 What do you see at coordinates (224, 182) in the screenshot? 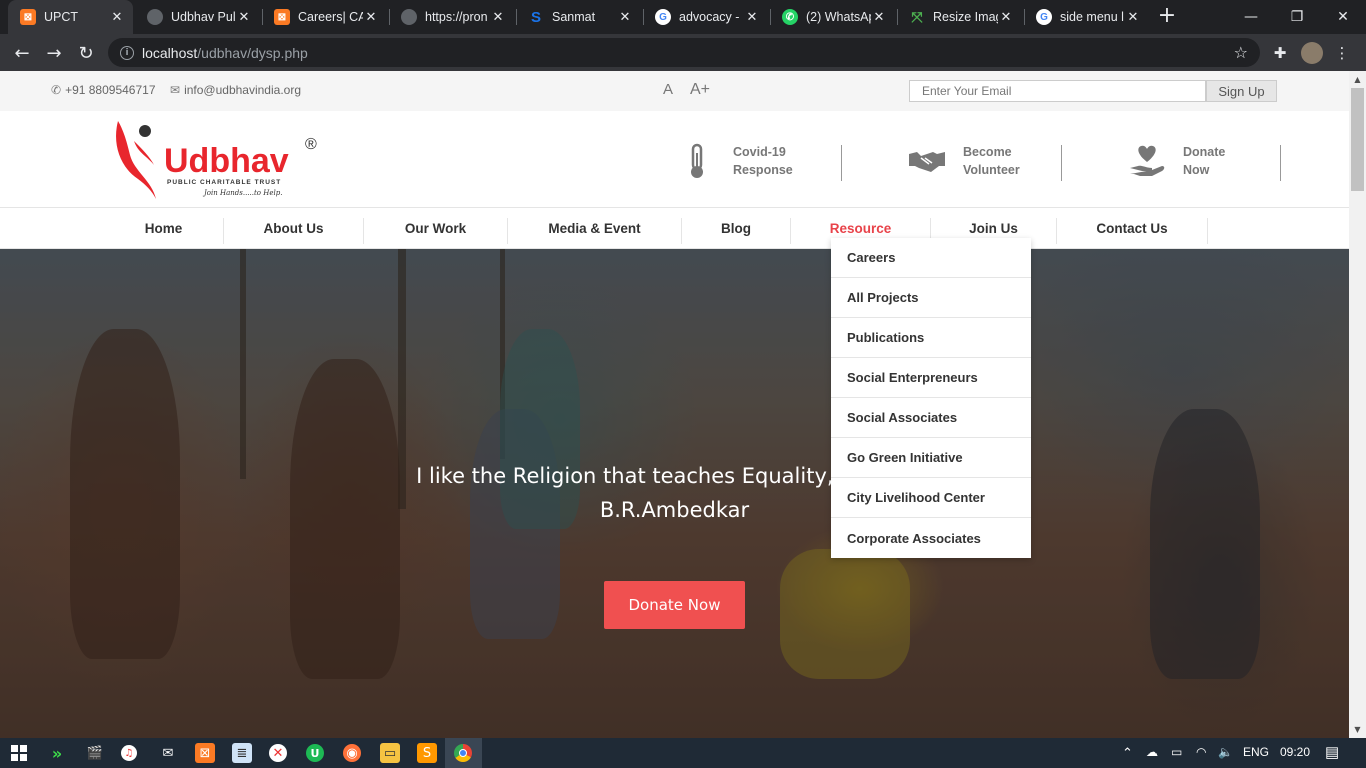
I see `logo-tagline: PUBLIC CHARITABLE TRUST` at bounding box center [224, 182].